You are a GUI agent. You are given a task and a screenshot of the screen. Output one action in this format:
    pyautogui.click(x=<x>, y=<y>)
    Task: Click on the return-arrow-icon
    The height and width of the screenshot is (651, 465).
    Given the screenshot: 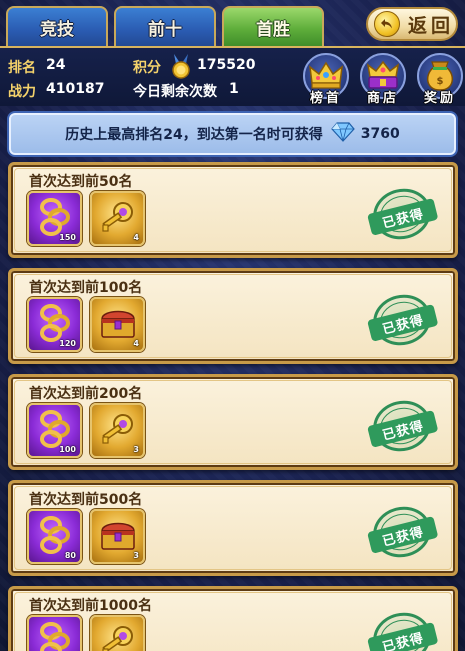 What is the action you would take?
    pyautogui.click(x=387, y=24)
    